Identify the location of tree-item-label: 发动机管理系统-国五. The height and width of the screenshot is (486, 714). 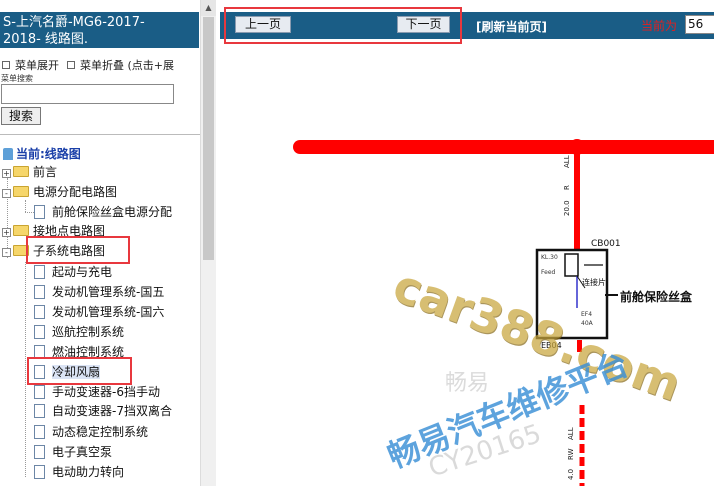
(108, 292).